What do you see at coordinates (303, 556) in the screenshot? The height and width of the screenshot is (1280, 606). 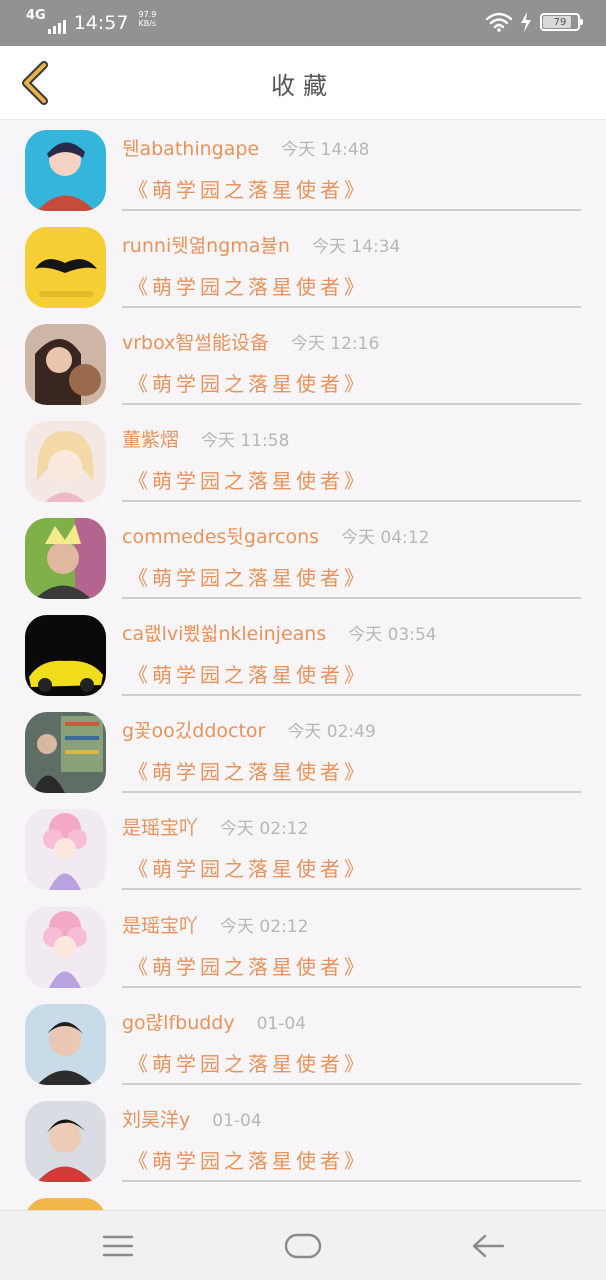 I see `list-item: commedes뒷garcons 今天 04:12 《萌学园之落星使者》` at bounding box center [303, 556].